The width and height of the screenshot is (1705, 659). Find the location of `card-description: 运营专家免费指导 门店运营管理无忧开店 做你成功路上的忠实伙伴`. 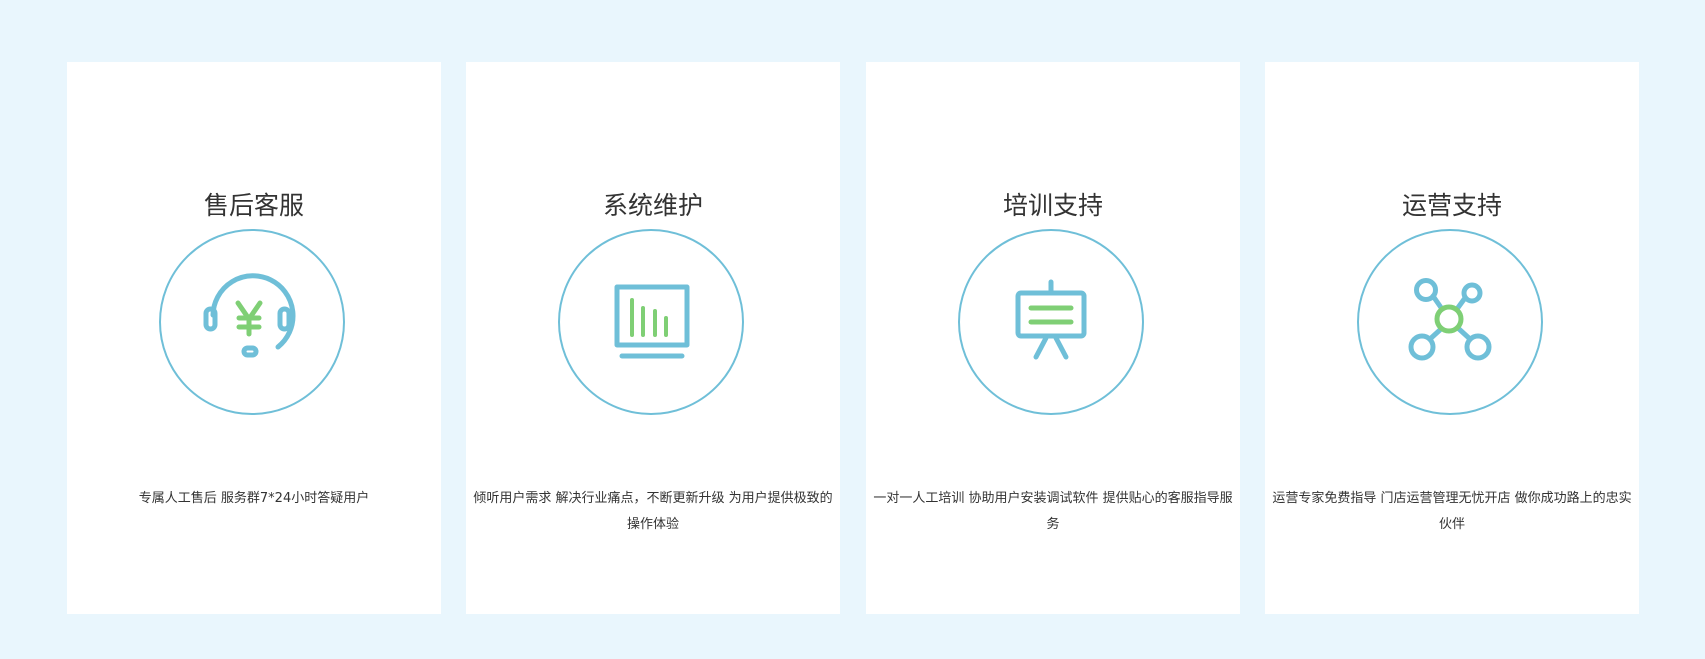

card-description: 运营专家免费指导 门店运营管理无忧开店 做你成功路上的忠实伙伴 is located at coordinates (1452, 511).